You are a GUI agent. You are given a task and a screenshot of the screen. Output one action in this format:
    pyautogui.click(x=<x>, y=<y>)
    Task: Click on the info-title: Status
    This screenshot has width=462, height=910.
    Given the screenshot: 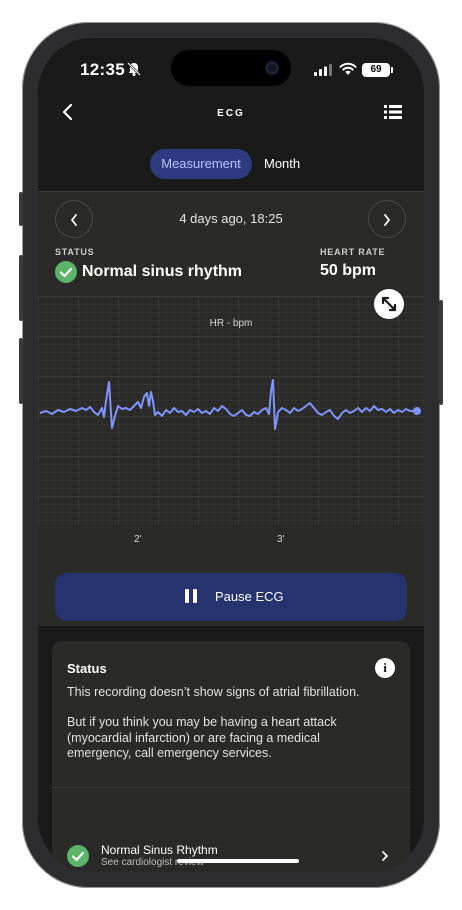 What is the action you would take?
    pyautogui.click(x=87, y=668)
    